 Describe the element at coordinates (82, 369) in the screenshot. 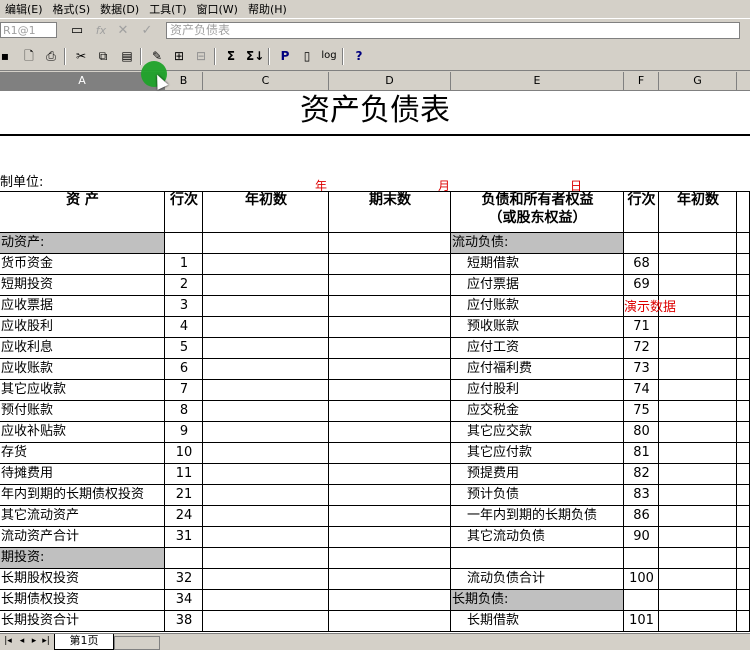

I see `asset-name-cell: 应收账款` at that location.